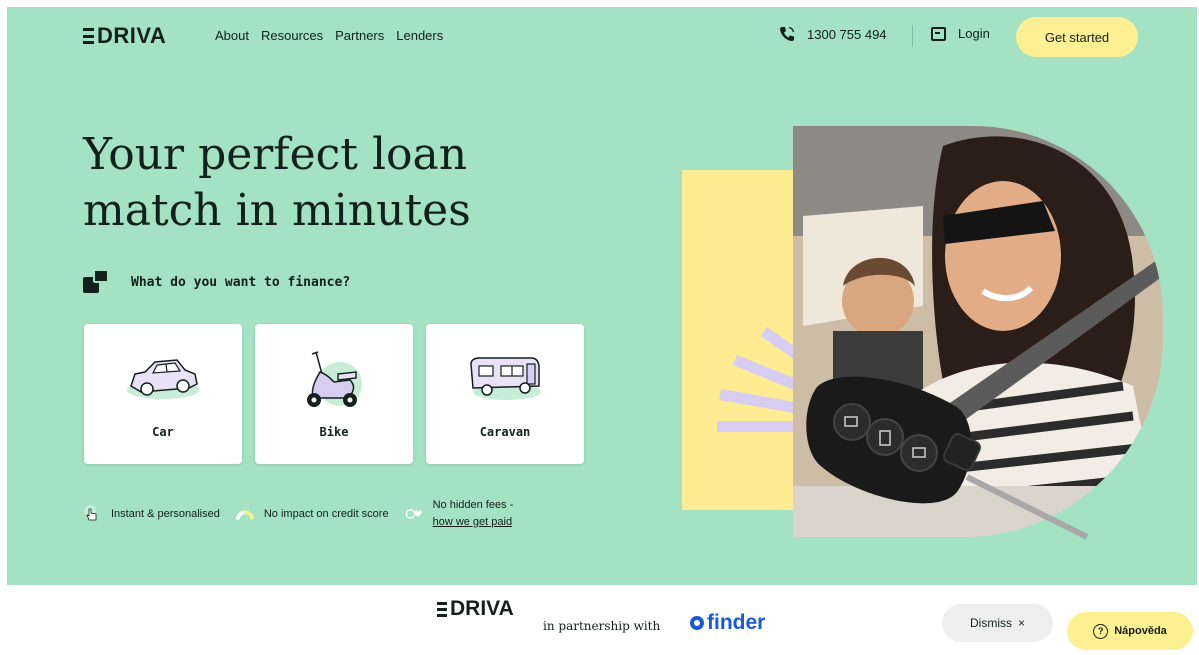 The width and height of the screenshot is (1199, 655). What do you see at coordinates (413, 514) in the screenshot?
I see `heart-link-icon` at bounding box center [413, 514].